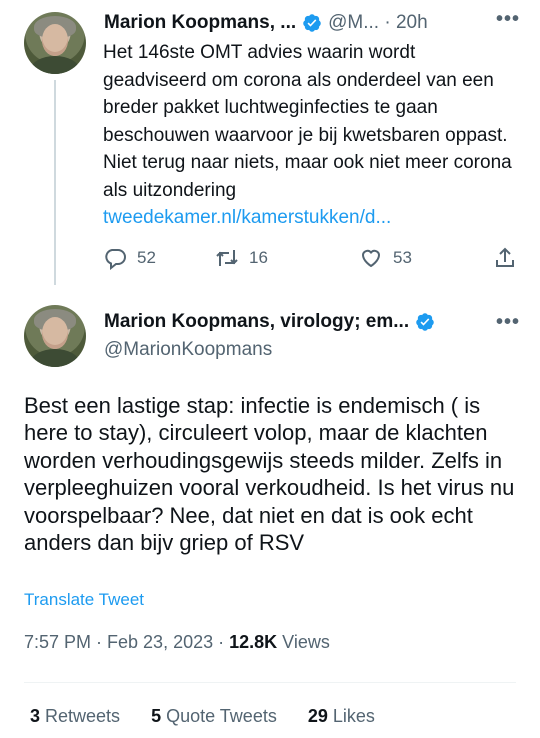 The width and height of the screenshot is (540, 738). I want to click on reply-header: Marion Koopmans, ... @M... · 20h, so click(266, 23).